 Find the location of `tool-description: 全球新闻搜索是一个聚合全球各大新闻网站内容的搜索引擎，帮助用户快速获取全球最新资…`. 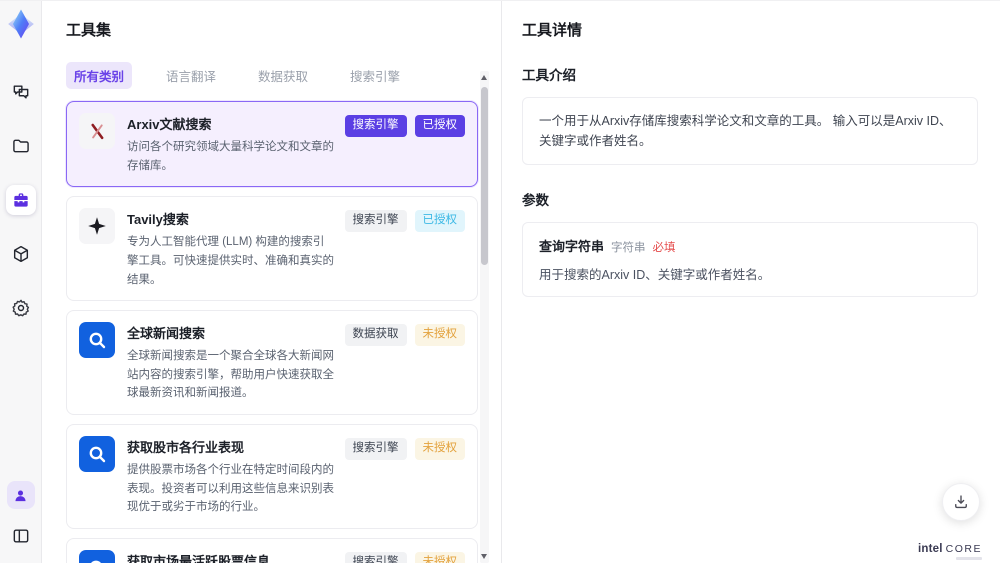

tool-description: 全球新闻搜索是一个聚合全球各大新闻网站内容的搜索引擎，帮助用户快速获取全球最新资… is located at coordinates (230, 375).